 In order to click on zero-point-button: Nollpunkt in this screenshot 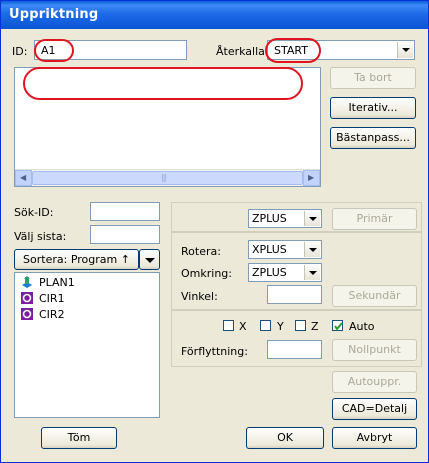, I will do `click(374, 350)`.